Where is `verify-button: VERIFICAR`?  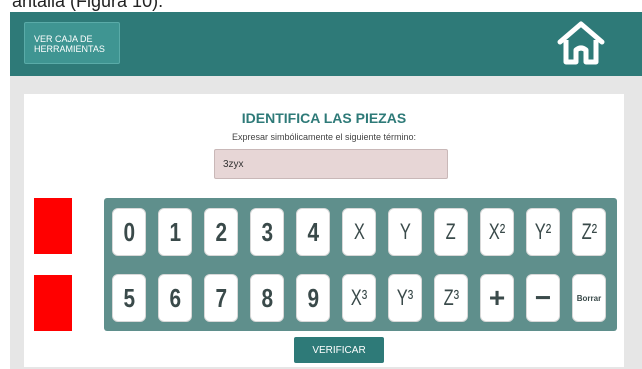 verify-button: VERIFICAR is located at coordinates (339, 350).